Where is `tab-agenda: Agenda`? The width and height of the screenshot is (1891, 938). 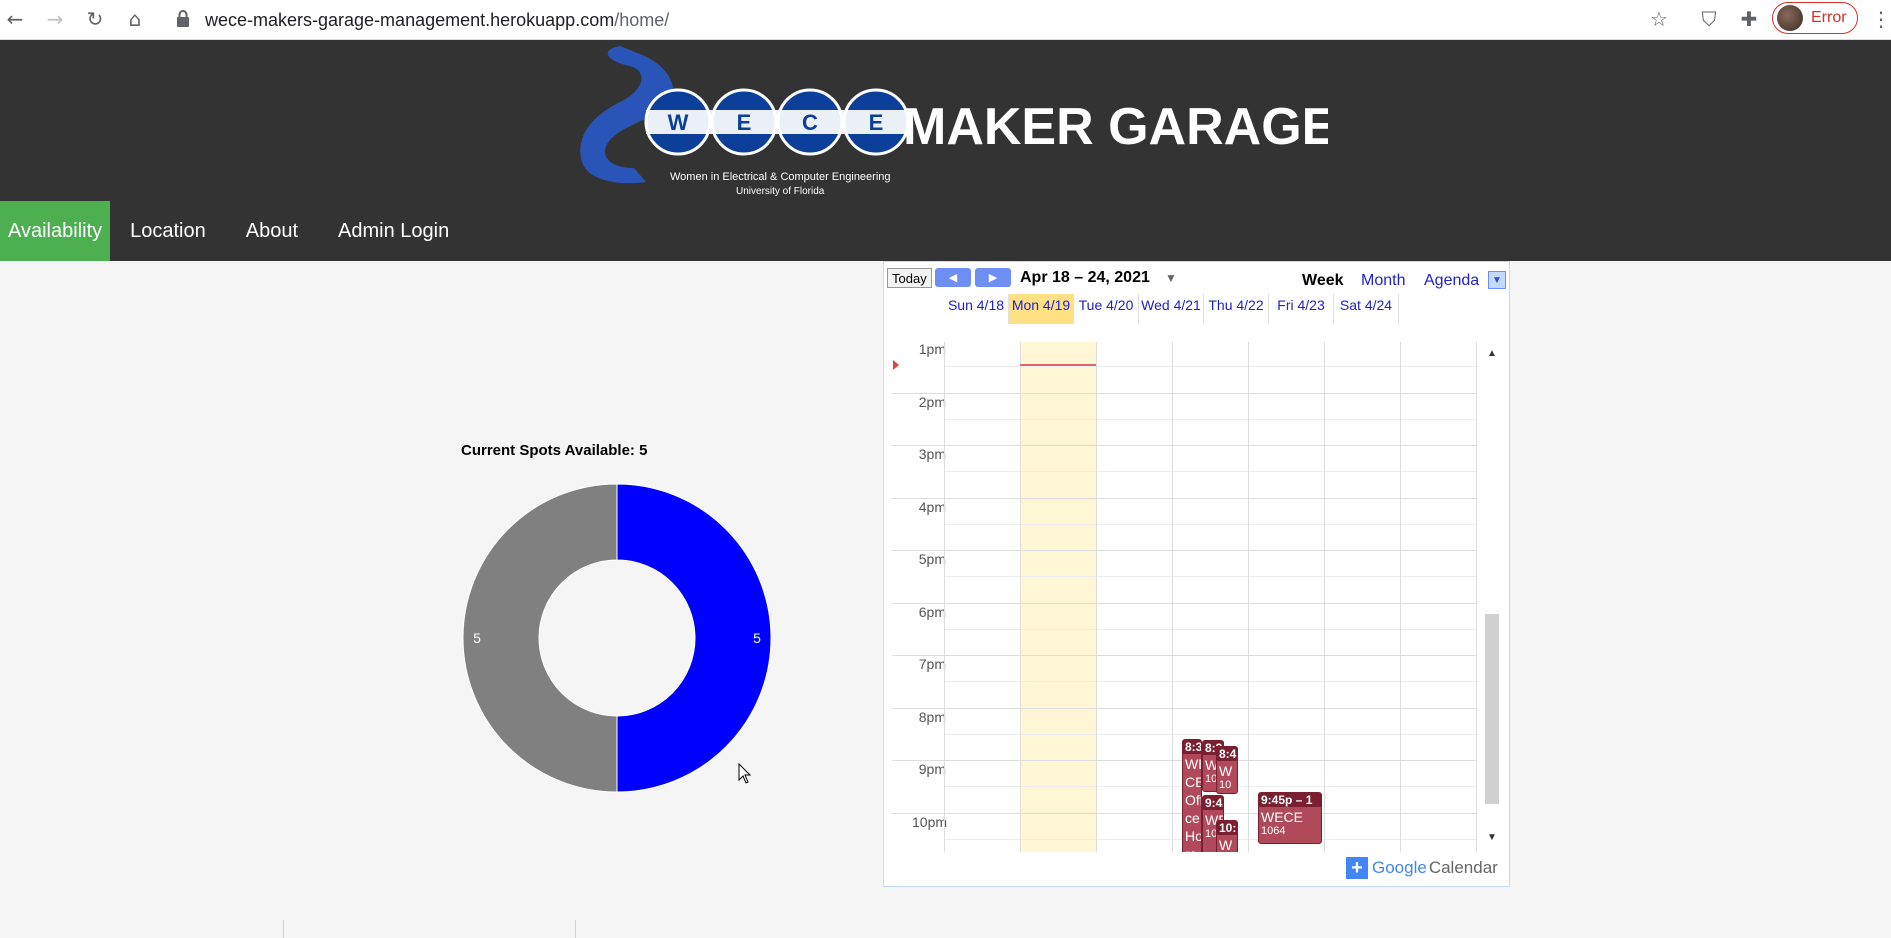
tab-agenda: Agenda is located at coordinates (1451, 281).